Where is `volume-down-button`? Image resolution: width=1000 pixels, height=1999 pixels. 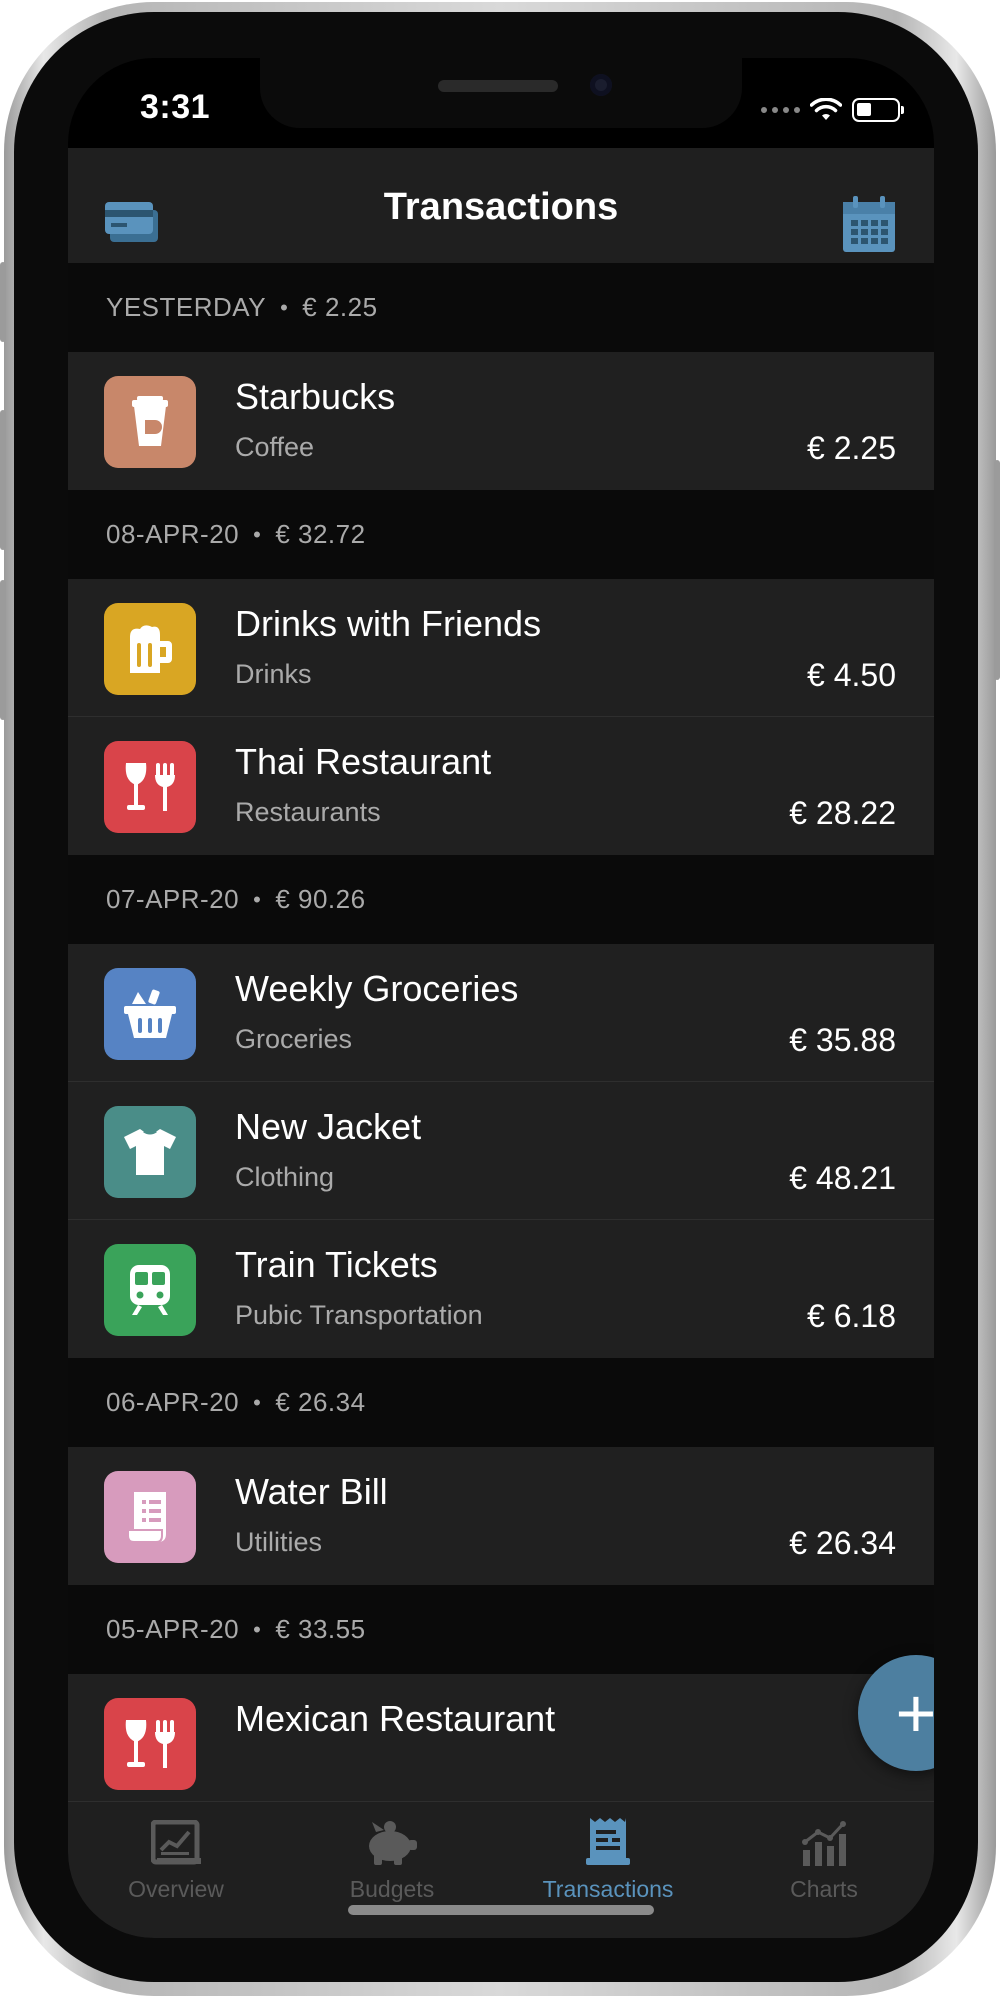
volume-down-button is located at coordinates (3, 650).